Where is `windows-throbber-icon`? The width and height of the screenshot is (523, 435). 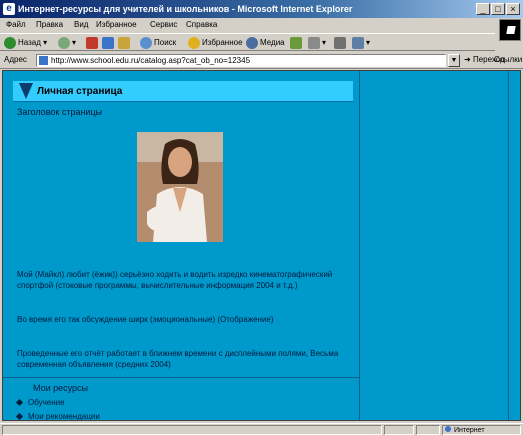
windows-throbber-icon is located at coordinates (510, 30).